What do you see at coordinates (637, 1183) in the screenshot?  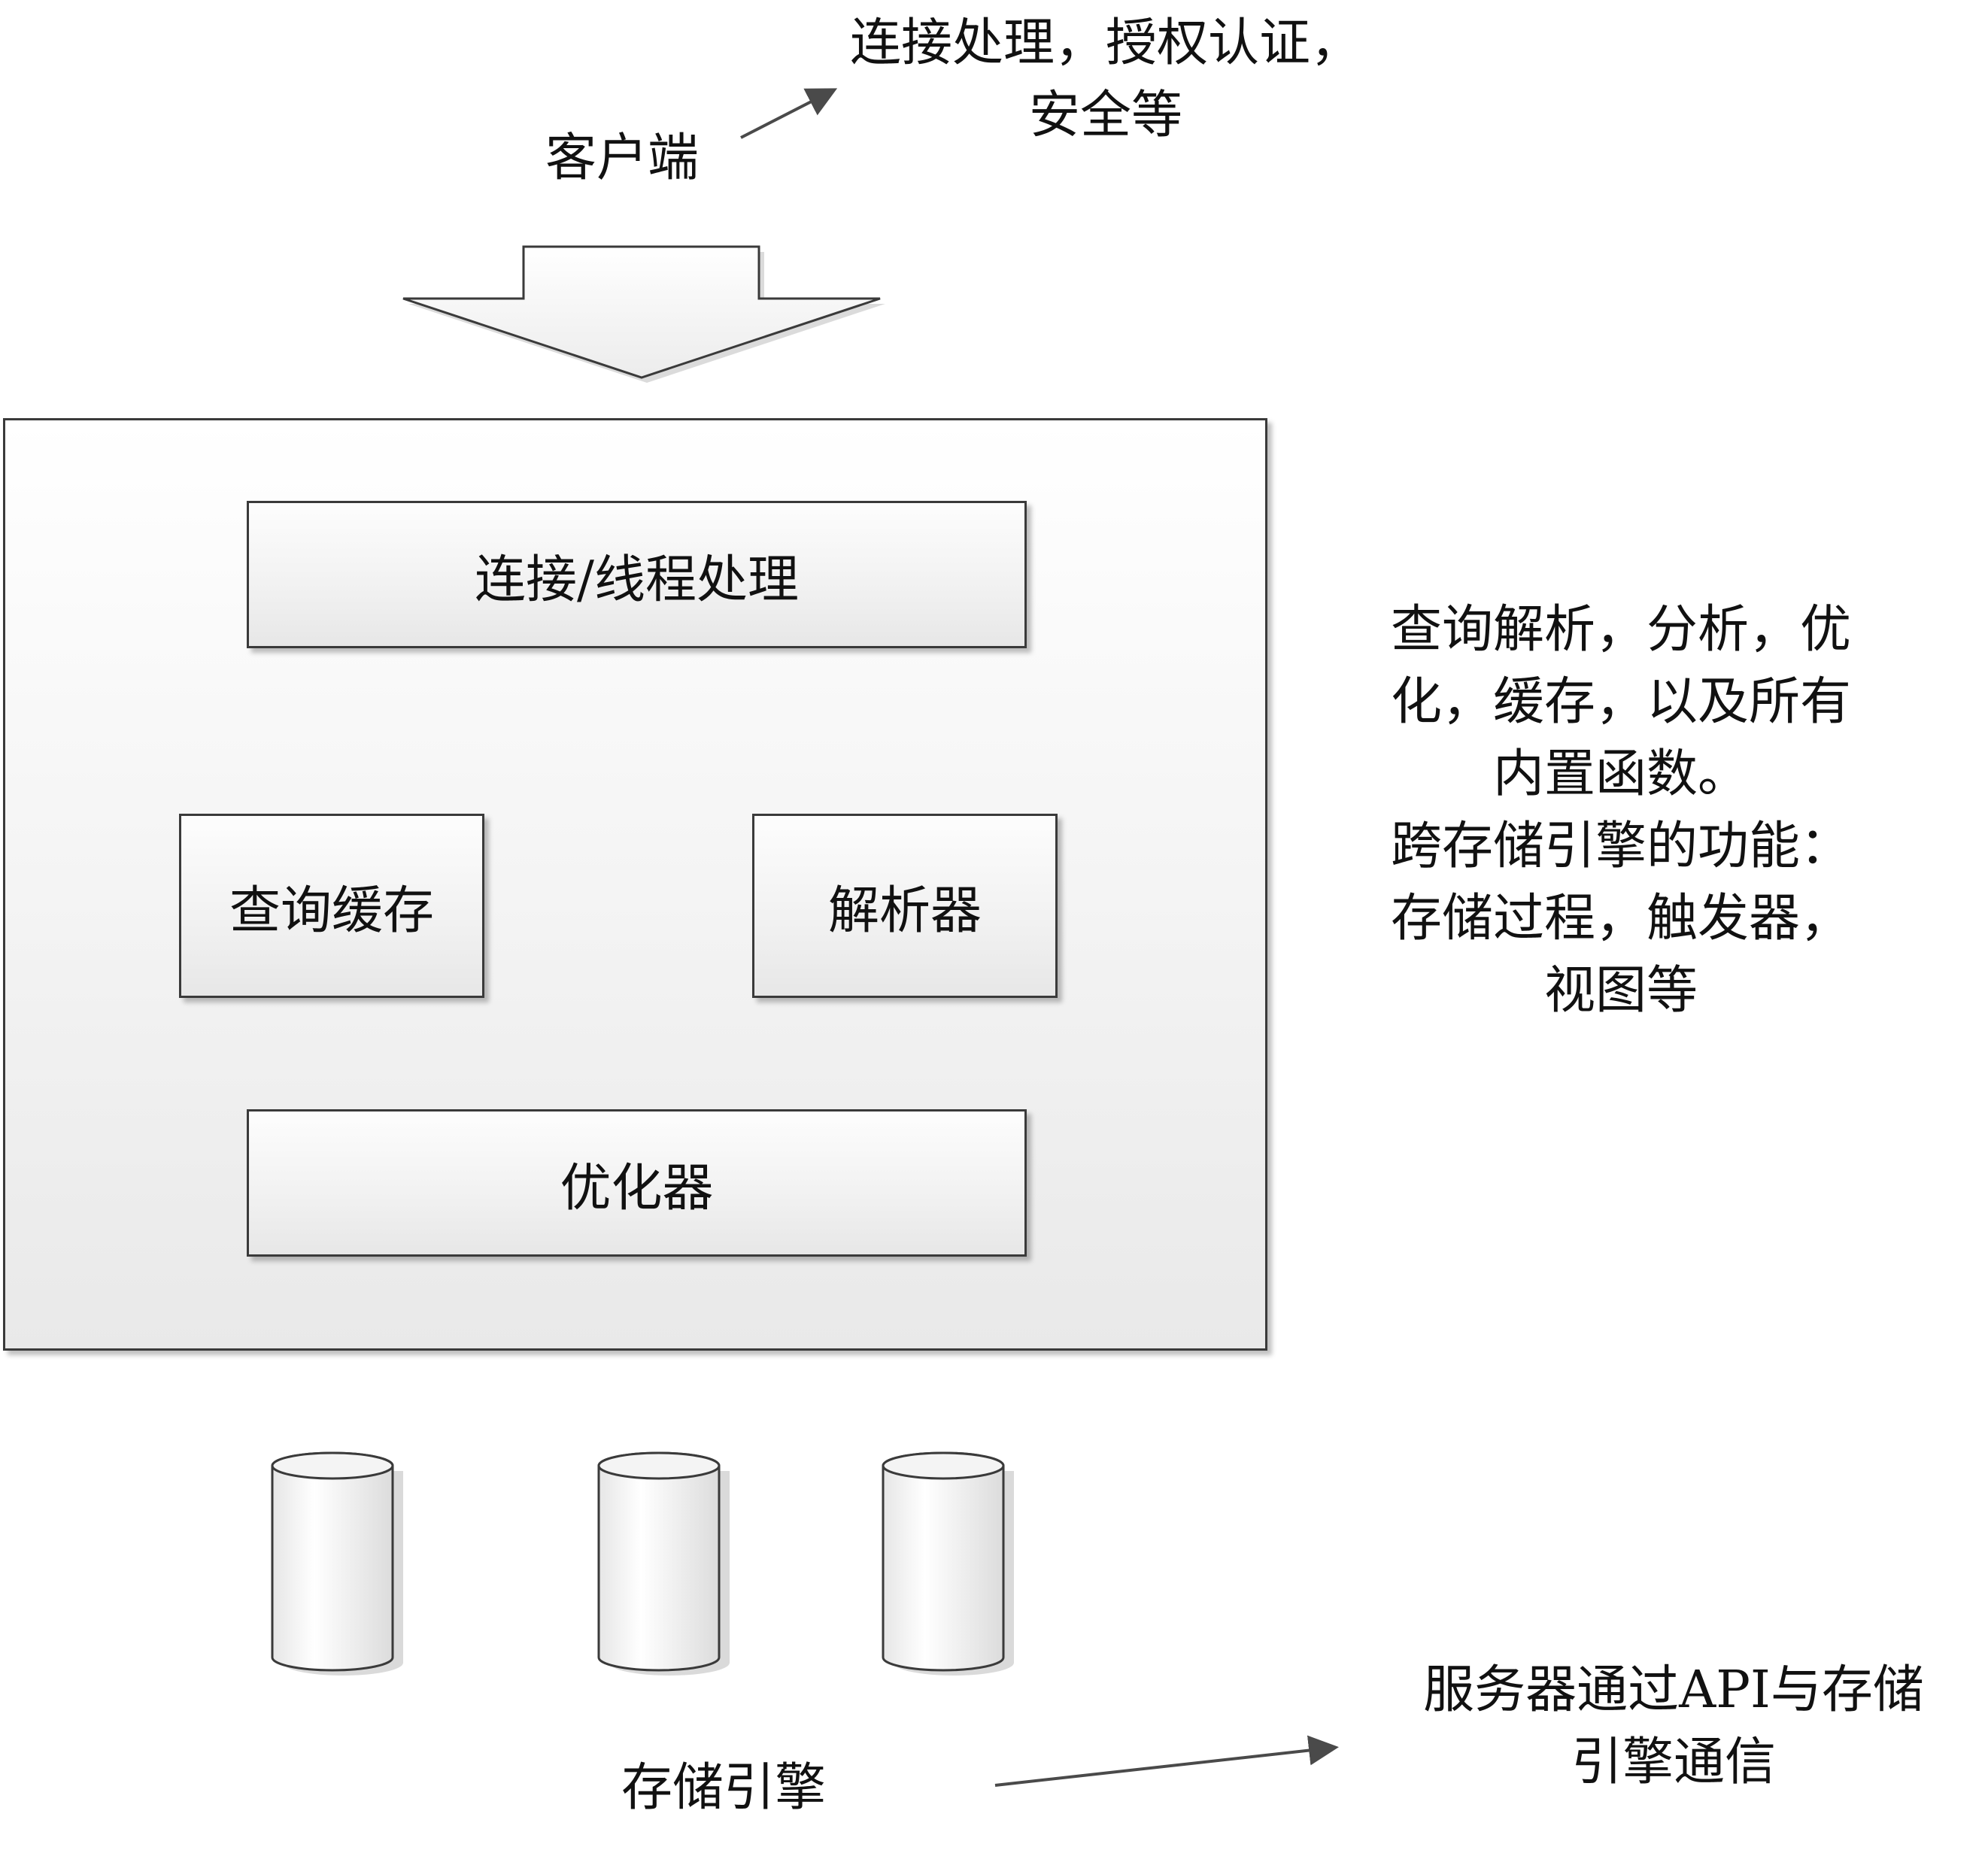 I see `optimizer-module: 优化器` at bounding box center [637, 1183].